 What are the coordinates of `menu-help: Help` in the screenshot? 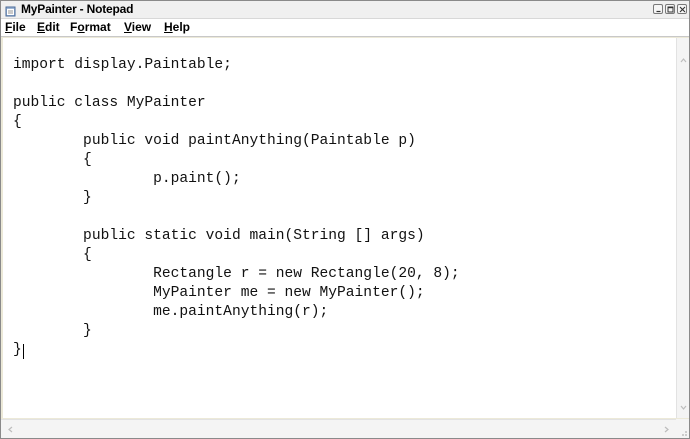 It's located at (177, 27).